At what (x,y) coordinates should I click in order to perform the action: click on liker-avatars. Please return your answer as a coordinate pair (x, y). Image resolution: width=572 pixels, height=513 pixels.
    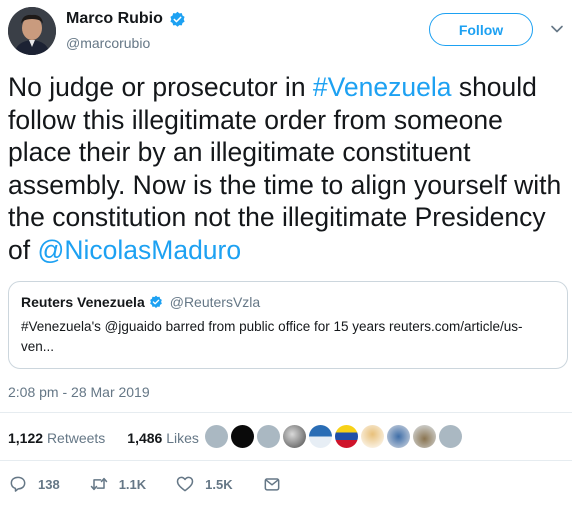
    Looking at the image, I should click on (333, 436).